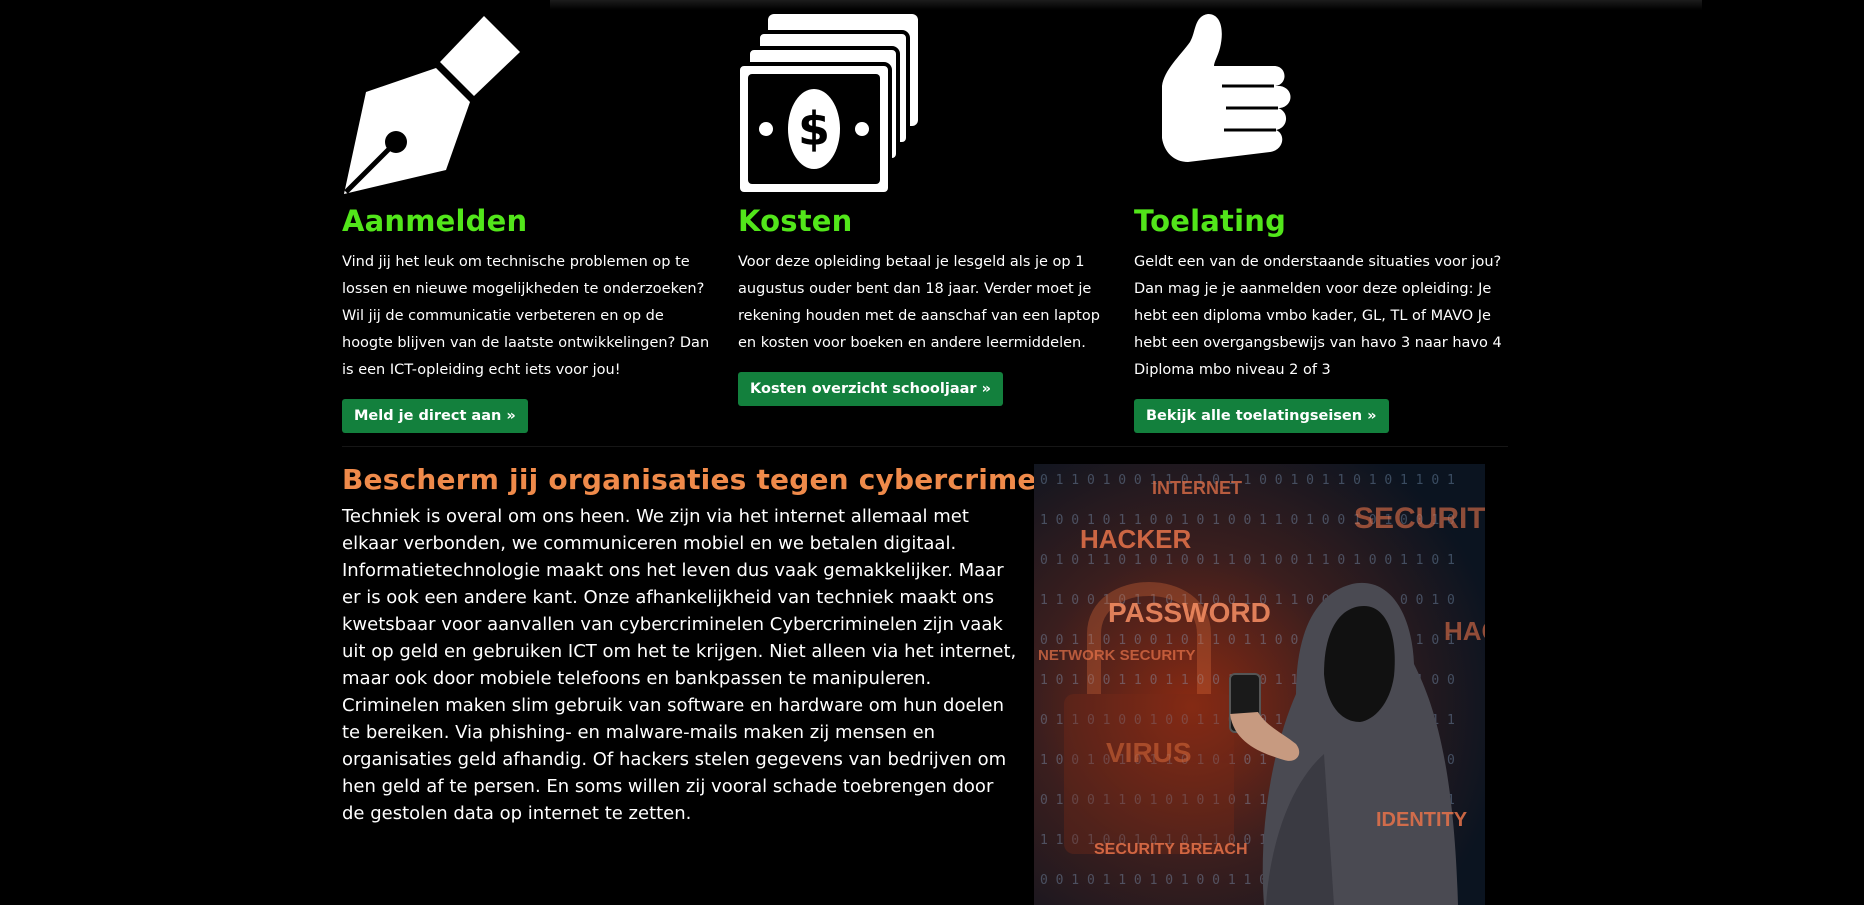 This screenshot has width=1864, height=905. Describe the element at coordinates (1126, 5) in the screenshot. I see `top-bar` at that location.